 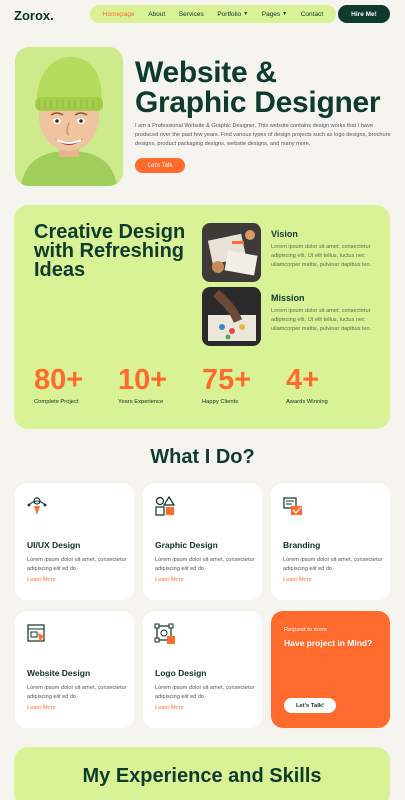 I want to click on stat-projects: 80+ Complete Project, so click(x=58, y=385).